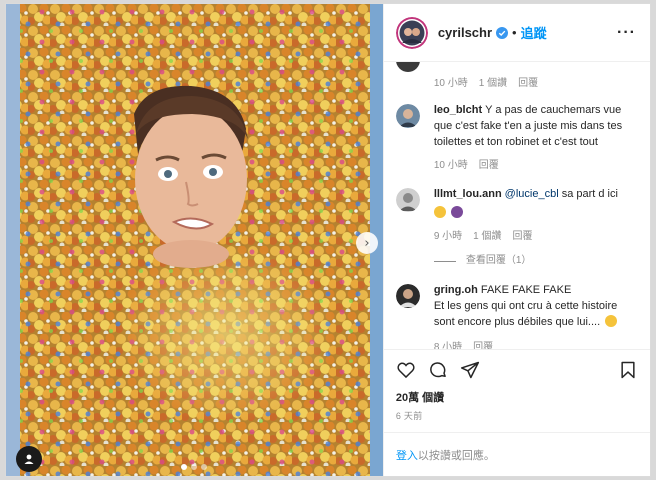  I want to click on replies-line, so click(444, 261).